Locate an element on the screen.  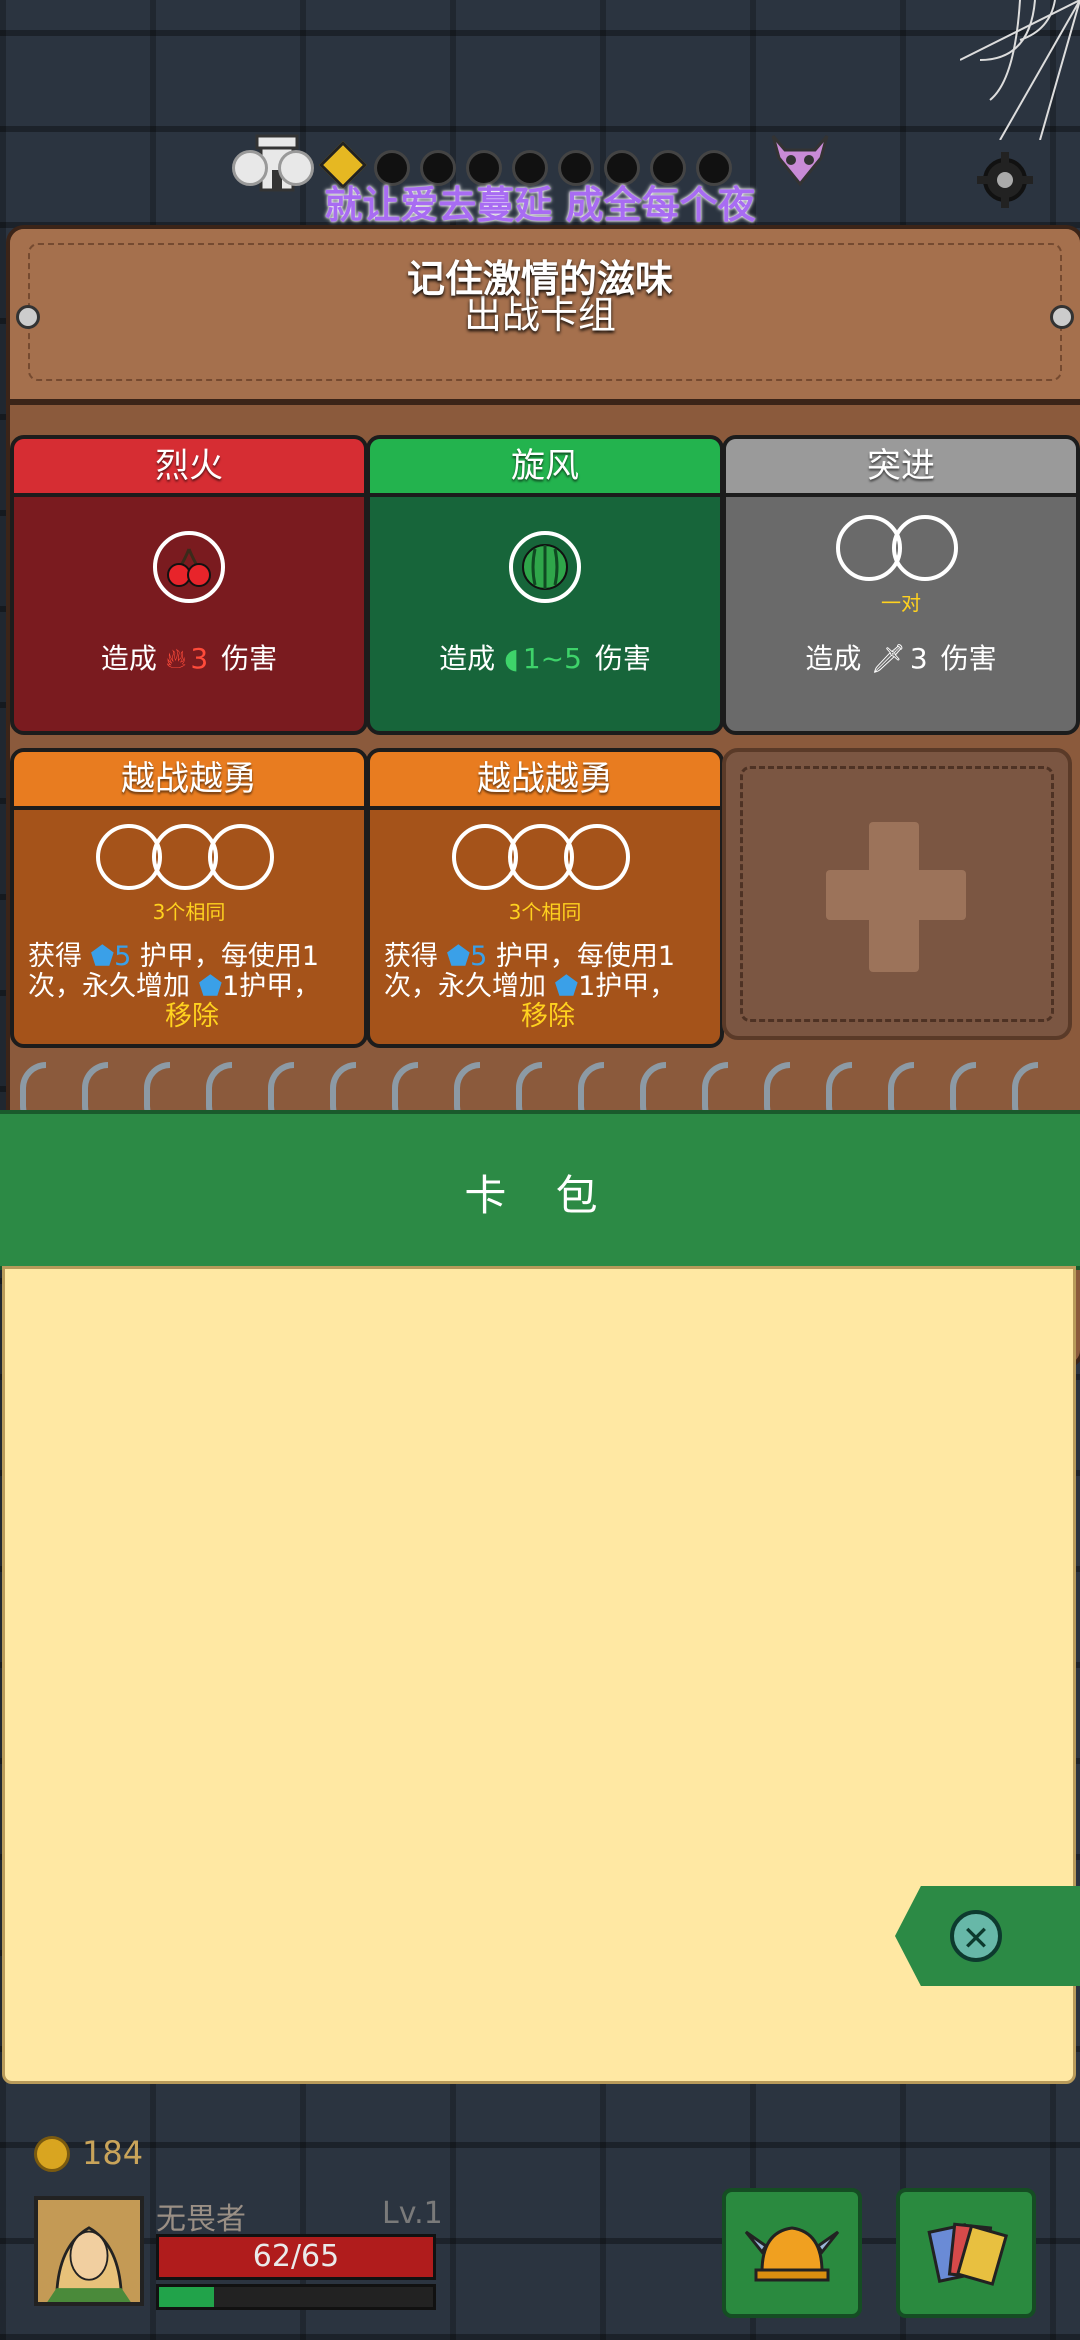
helmet-icon is located at coordinates (792, 2254).